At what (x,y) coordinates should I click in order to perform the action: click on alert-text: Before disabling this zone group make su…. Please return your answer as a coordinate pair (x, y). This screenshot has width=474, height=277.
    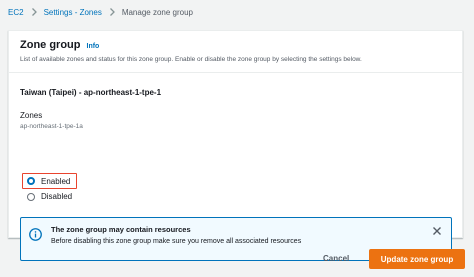
    Looking at the image, I should click on (176, 241).